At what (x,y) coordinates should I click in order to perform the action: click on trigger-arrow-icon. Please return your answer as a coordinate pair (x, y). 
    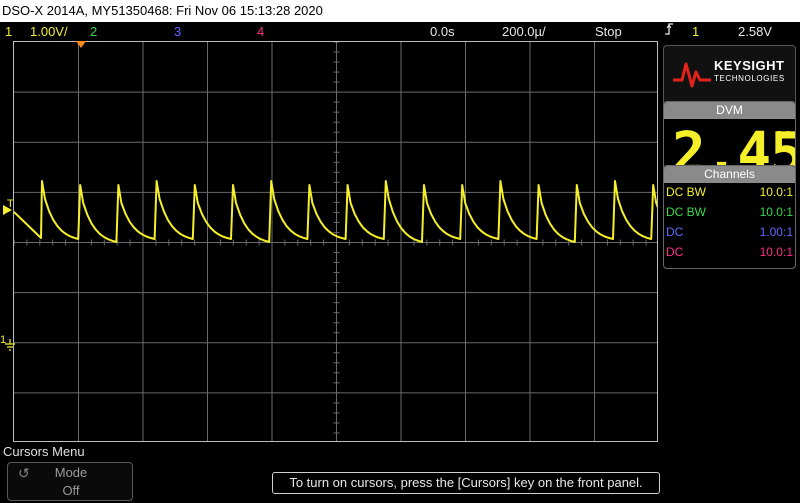
    Looking at the image, I should click on (8, 211).